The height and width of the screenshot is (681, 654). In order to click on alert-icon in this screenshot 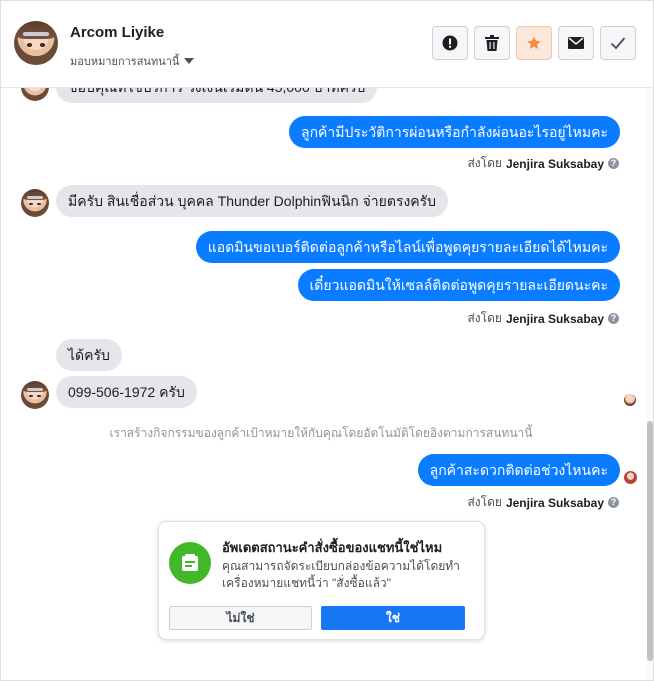, I will do `click(450, 43)`.